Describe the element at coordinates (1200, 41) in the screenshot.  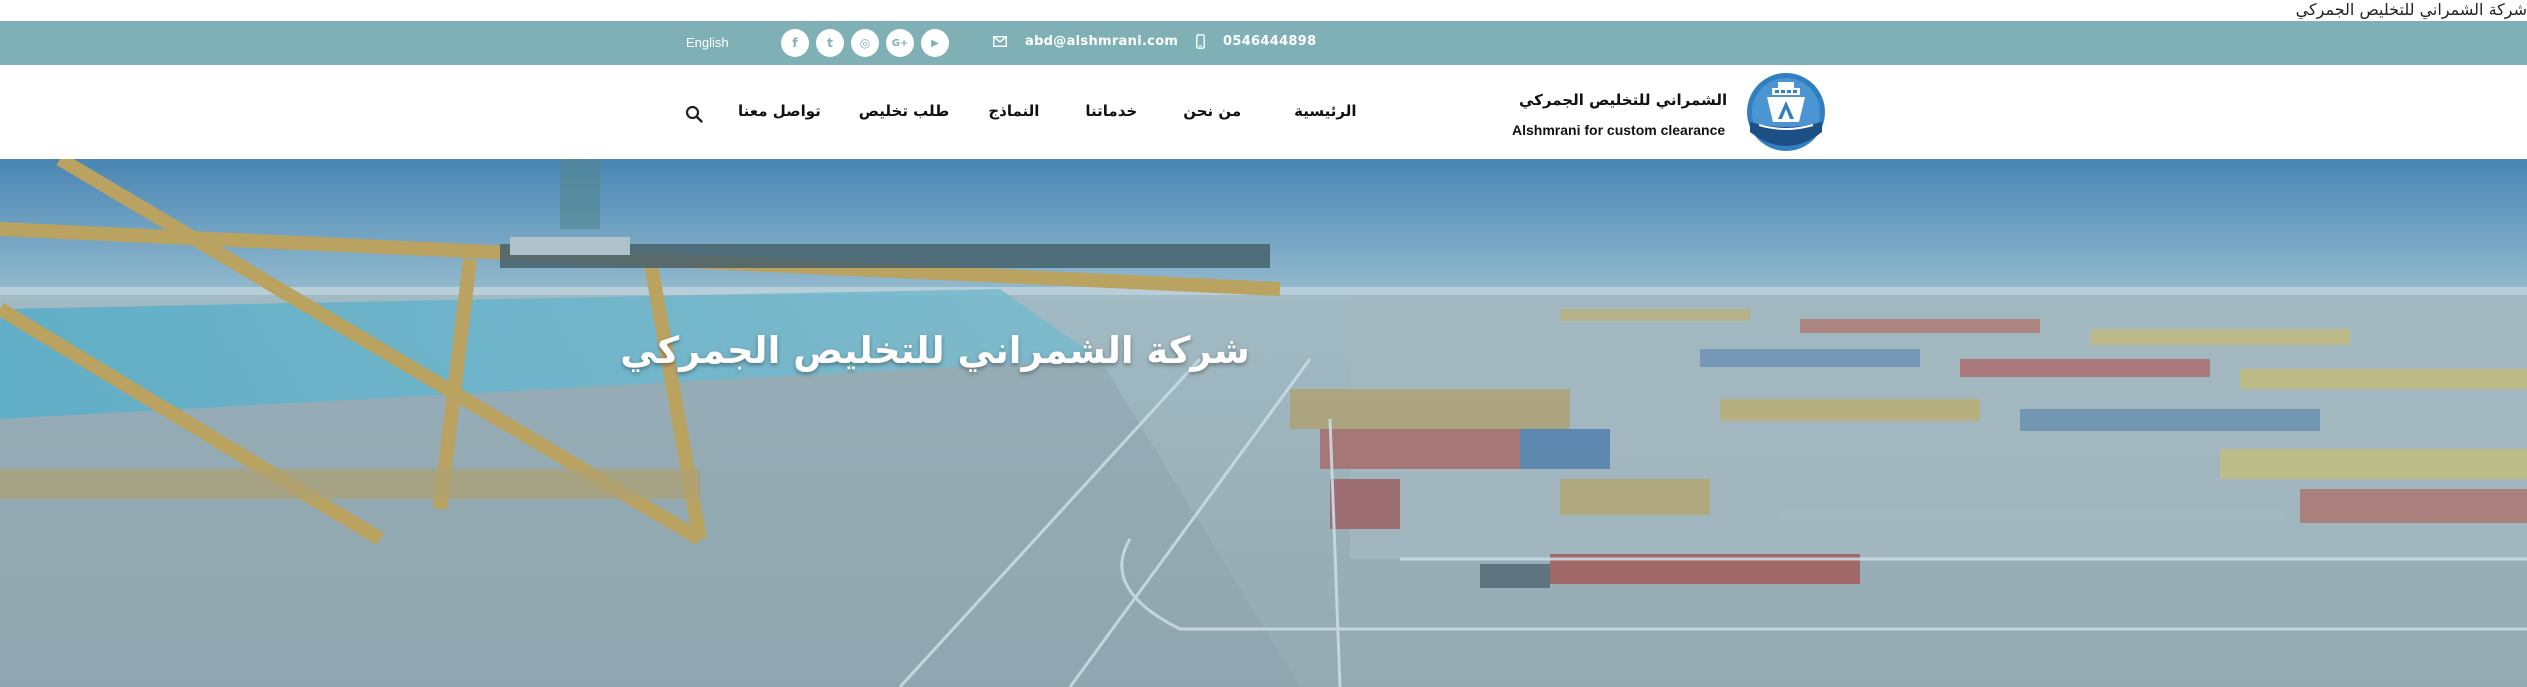
I see `mobile-phone-icon` at that location.